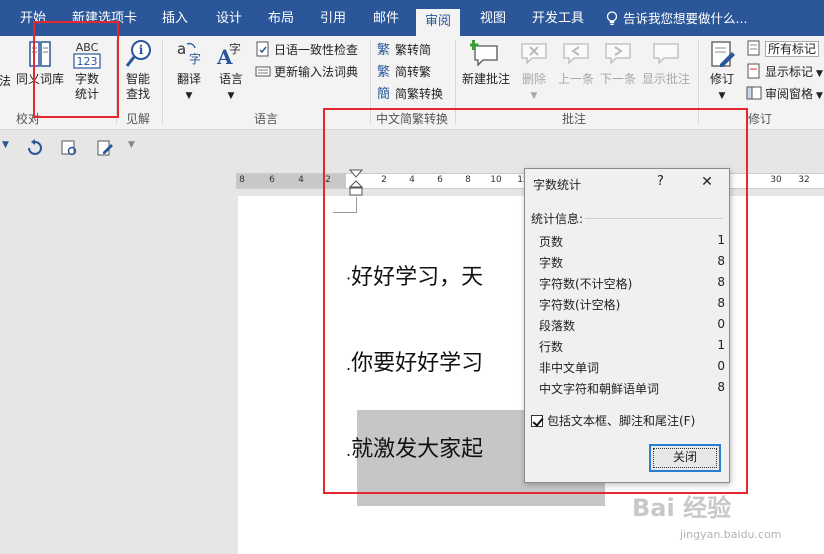 The height and width of the screenshot is (554, 824). I want to click on show-markup-icon, so click(754, 71).